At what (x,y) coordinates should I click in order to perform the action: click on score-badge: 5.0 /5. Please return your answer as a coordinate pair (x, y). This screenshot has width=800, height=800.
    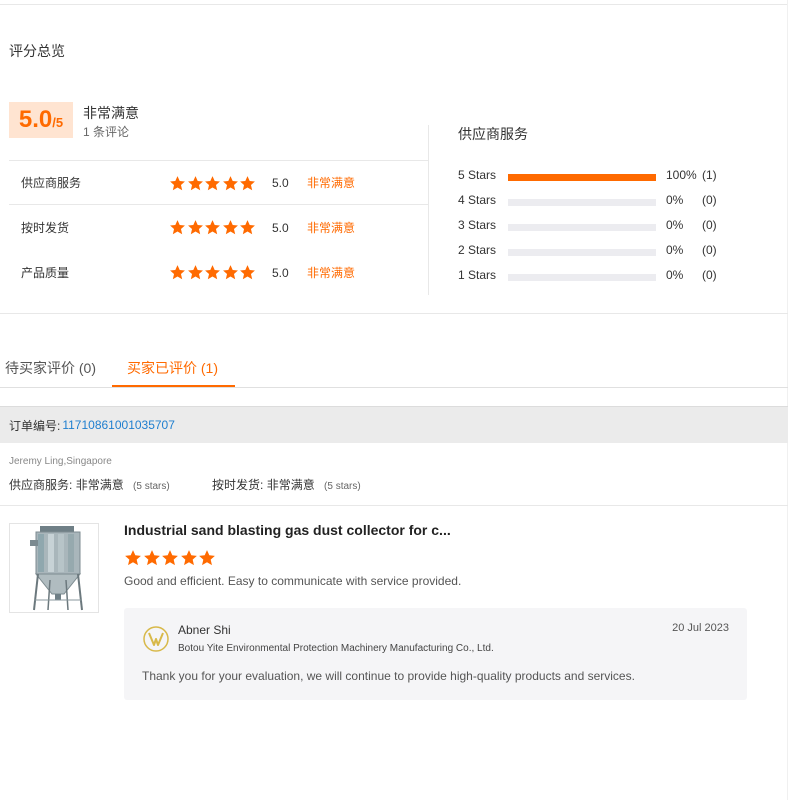
    Looking at the image, I should click on (41, 120).